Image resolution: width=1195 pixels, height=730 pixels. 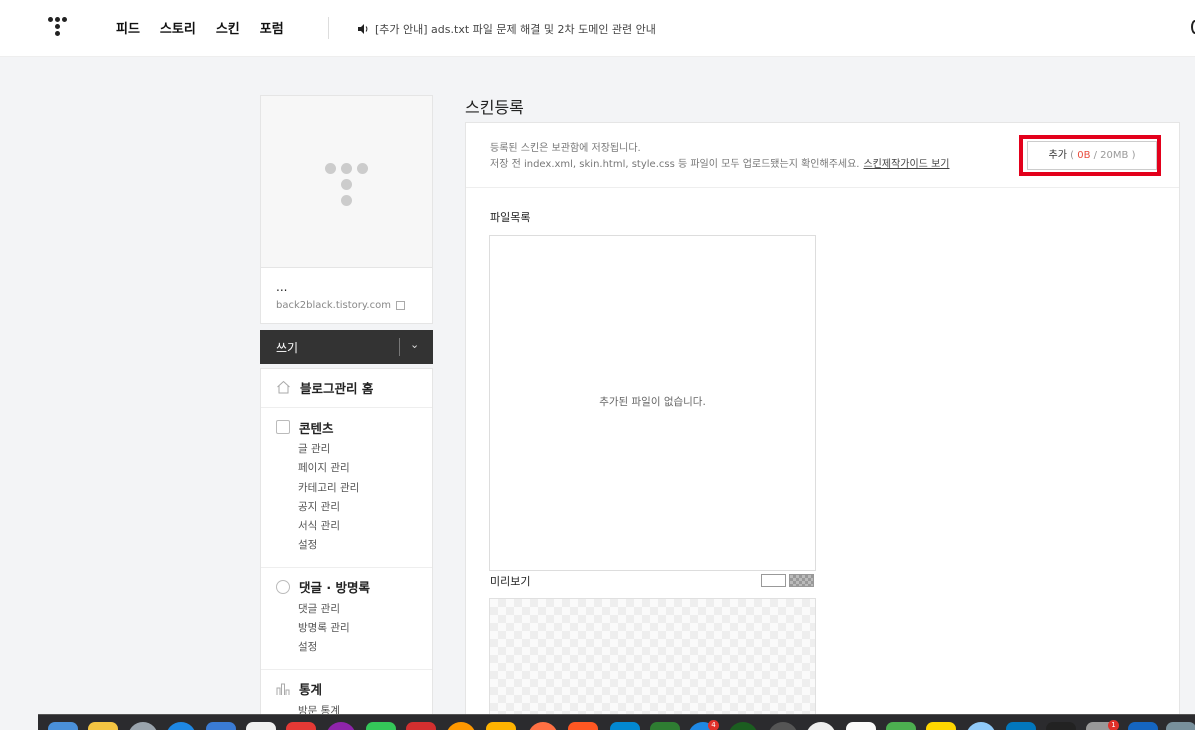 I want to click on blog-url-text: back2black.tistory.com, so click(x=333, y=305).